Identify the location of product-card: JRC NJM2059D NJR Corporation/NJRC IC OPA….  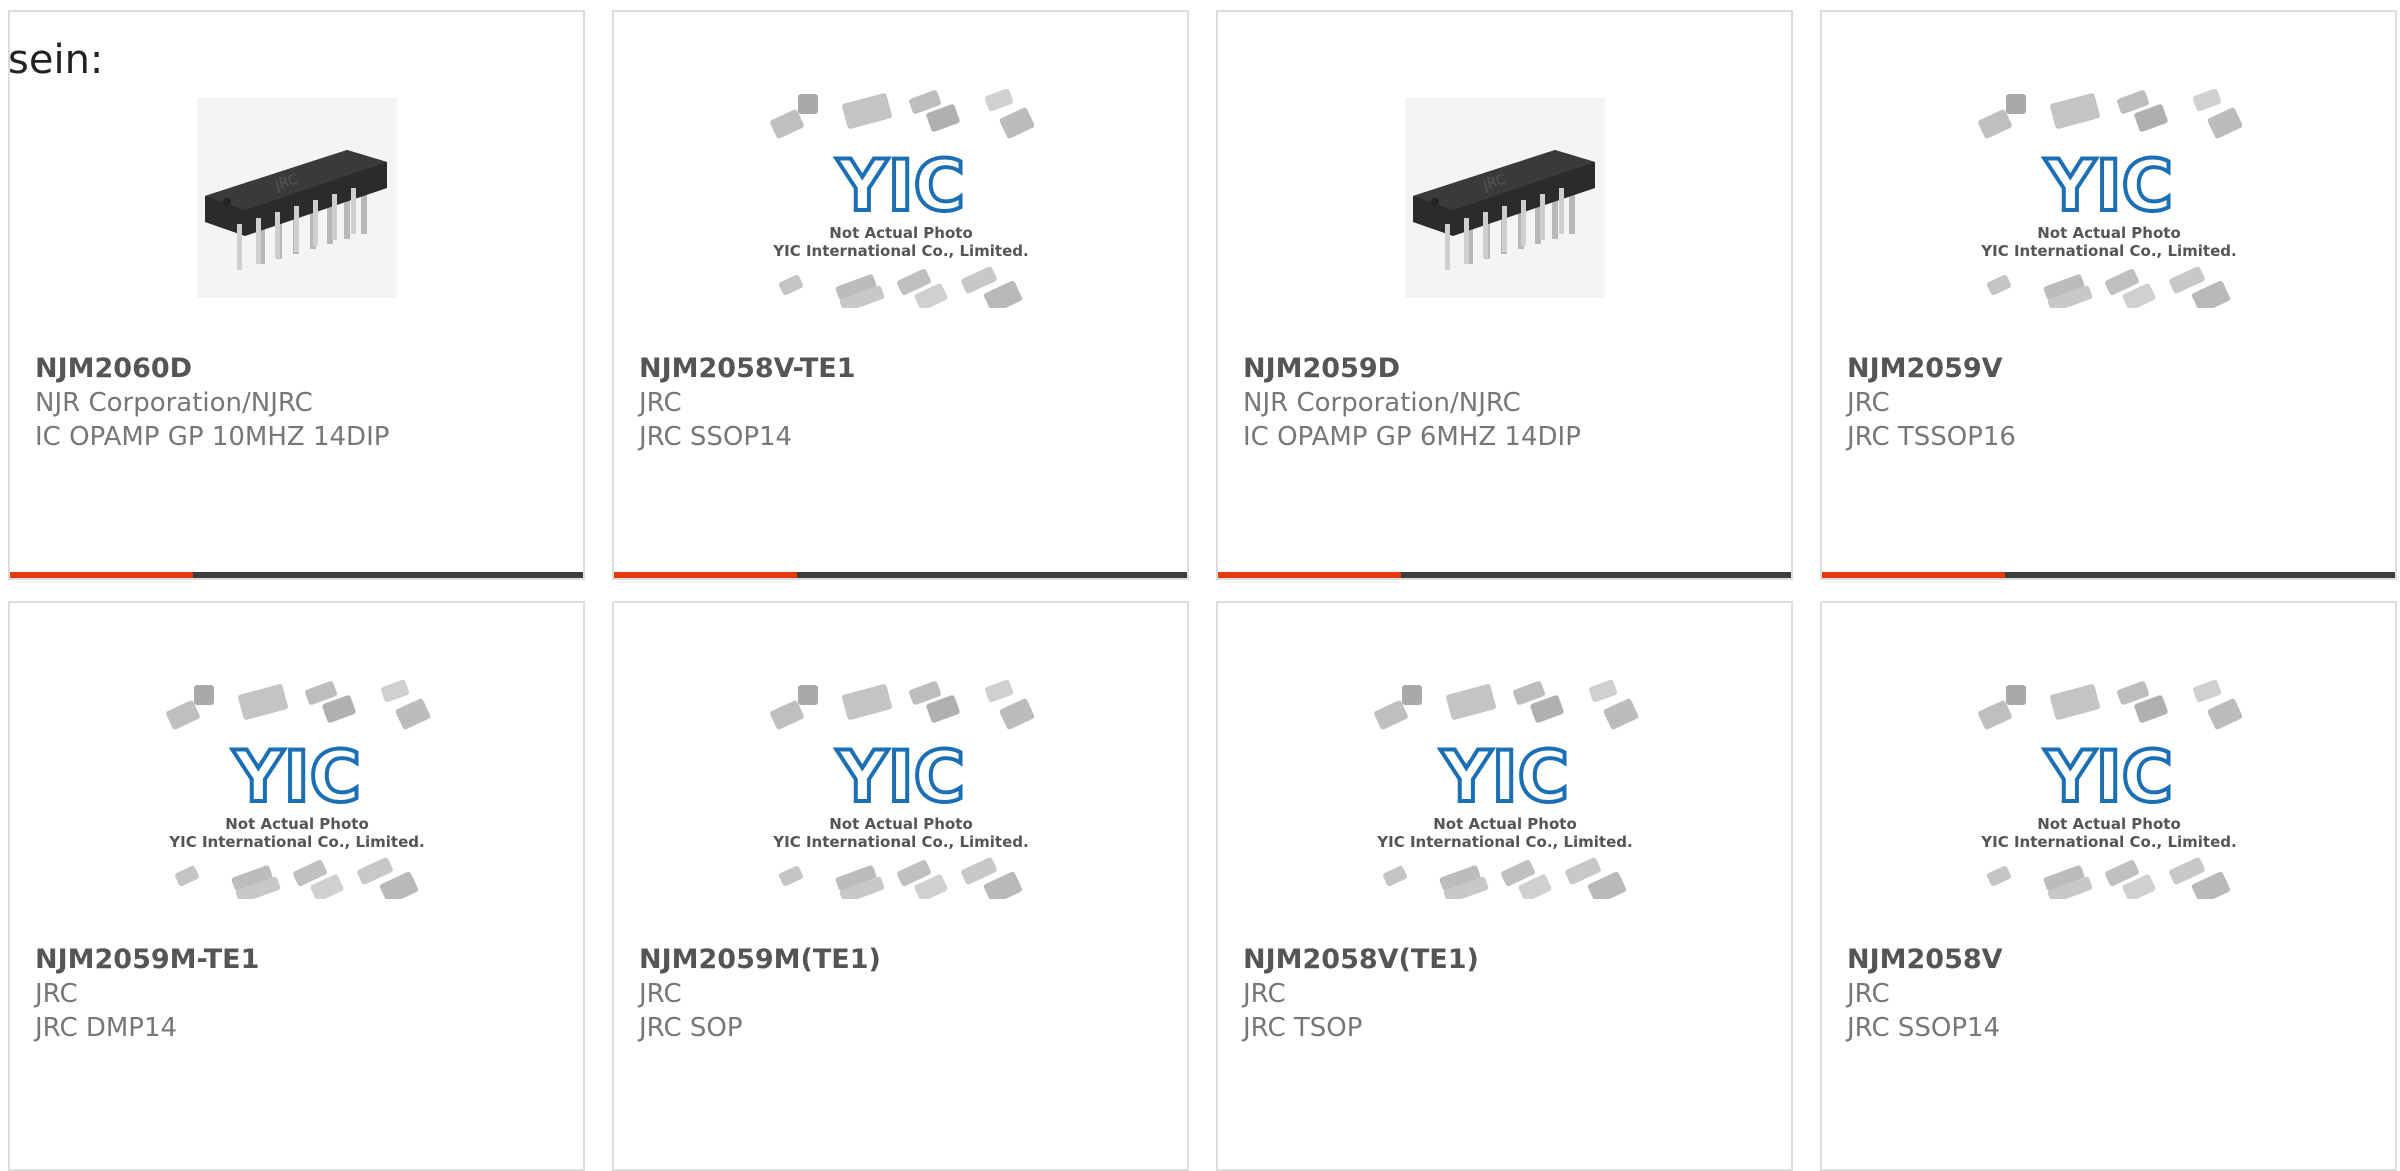
(1504, 295).